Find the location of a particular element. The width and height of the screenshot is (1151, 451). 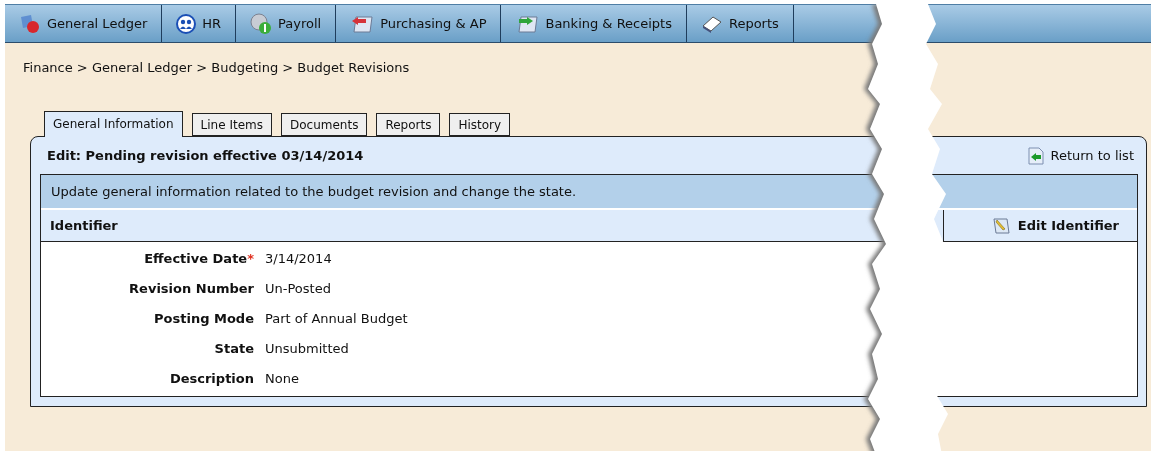

field-label: Revision Number is located at coordinates (191, 288).